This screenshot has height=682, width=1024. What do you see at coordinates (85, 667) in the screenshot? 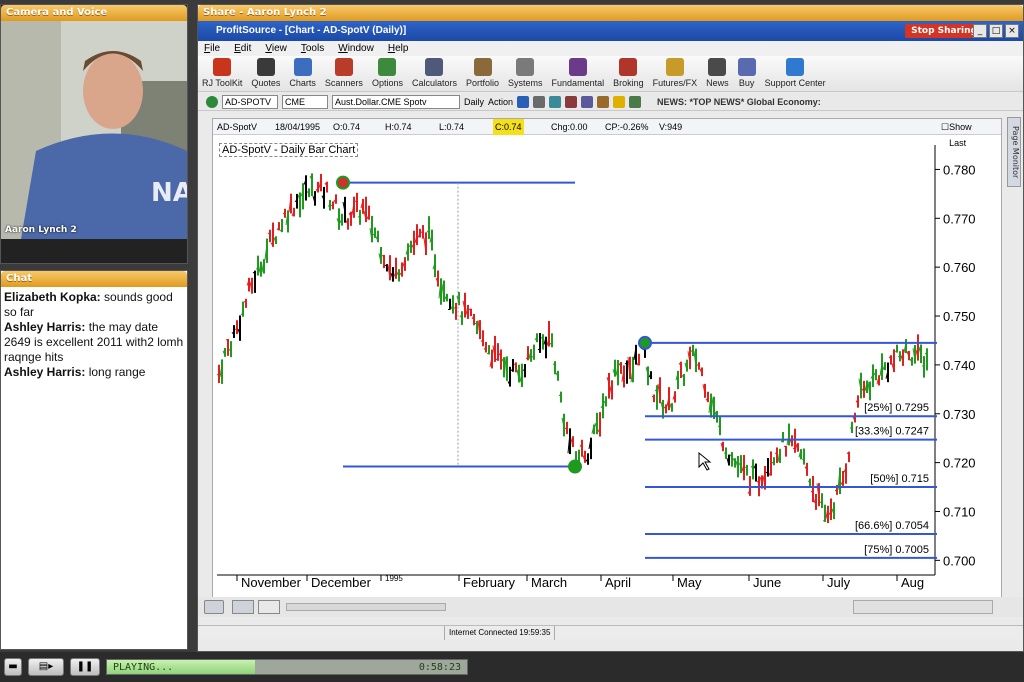
I see `pause-button: ❚❚` at bounding box center [85, 667].